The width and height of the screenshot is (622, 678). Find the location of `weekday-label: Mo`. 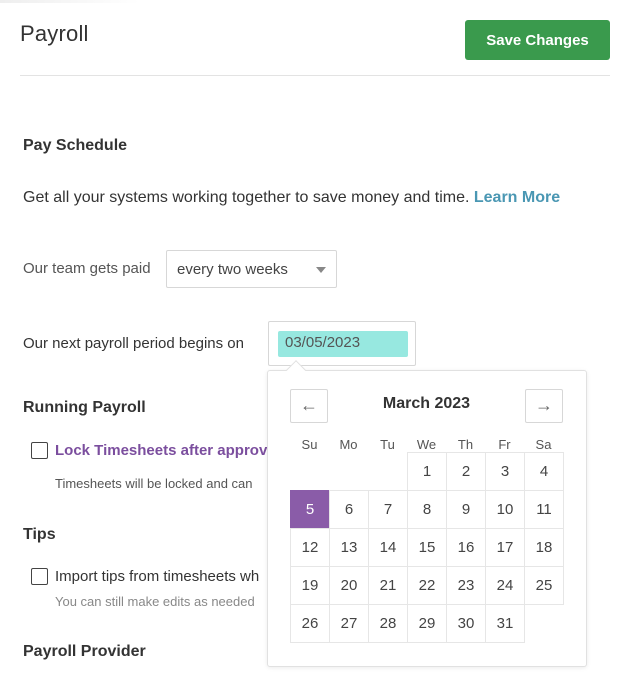

weekday-label: Mo is located at coordinates (348, 444).